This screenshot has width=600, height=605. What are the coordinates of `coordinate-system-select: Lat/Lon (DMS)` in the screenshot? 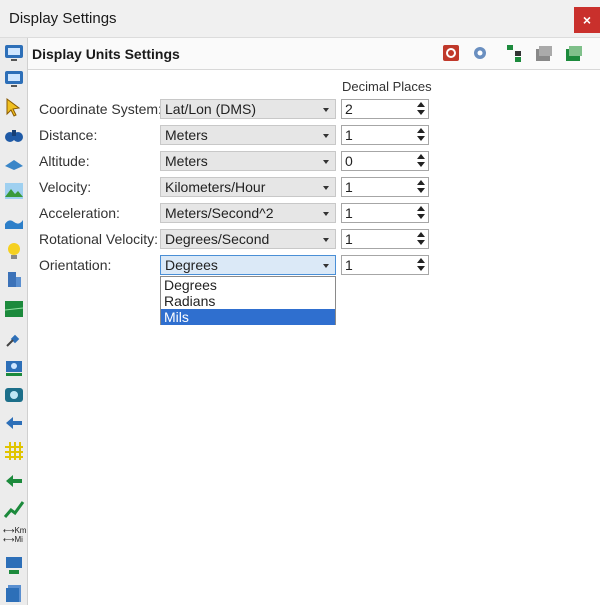 It's located at (248, 109).